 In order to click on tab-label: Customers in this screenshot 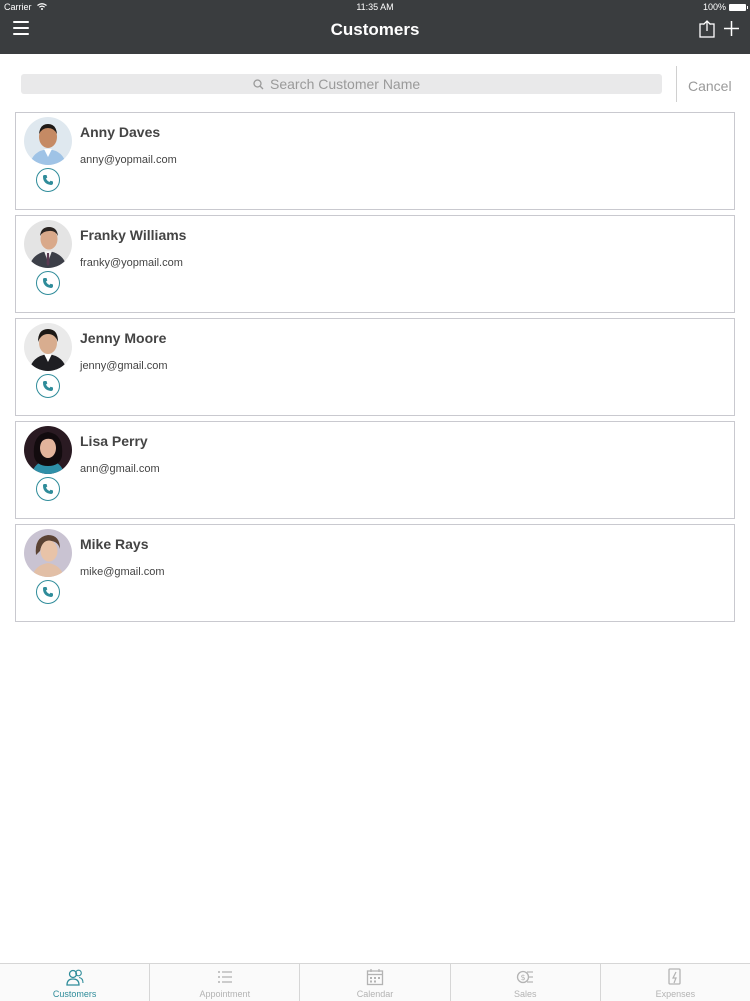, I will do `click(74, 994)`.